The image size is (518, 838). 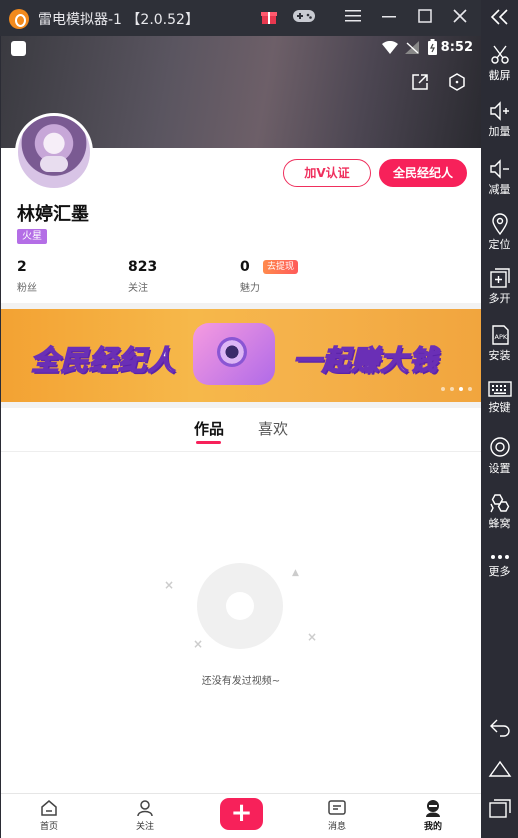 I want to click on level-badge: 火星, so click(x=32, y=236).